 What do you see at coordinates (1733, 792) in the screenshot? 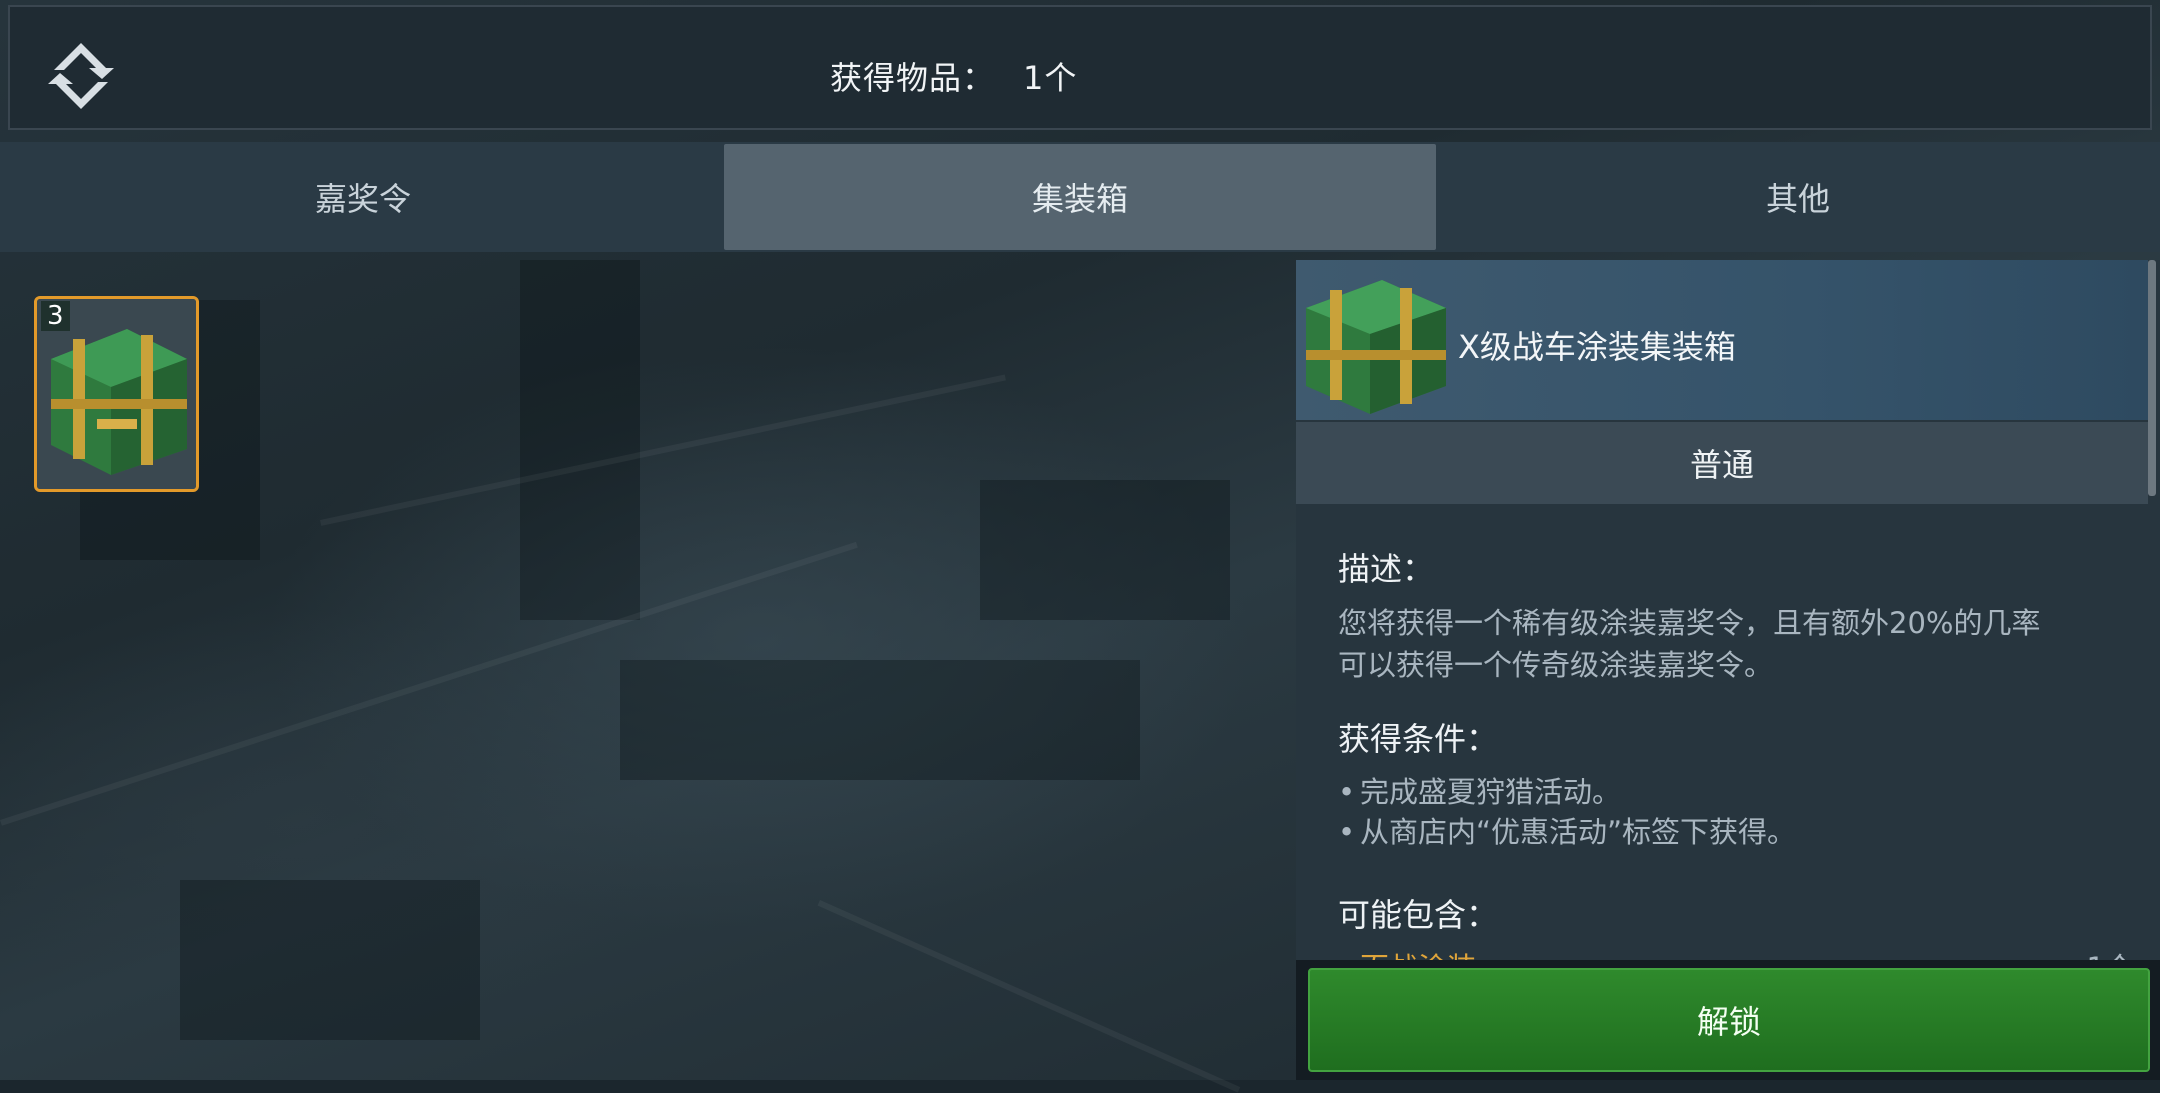
I see `condition-item: • 完成盛夏狩猎活动。` at bounding box center [1733, 792].